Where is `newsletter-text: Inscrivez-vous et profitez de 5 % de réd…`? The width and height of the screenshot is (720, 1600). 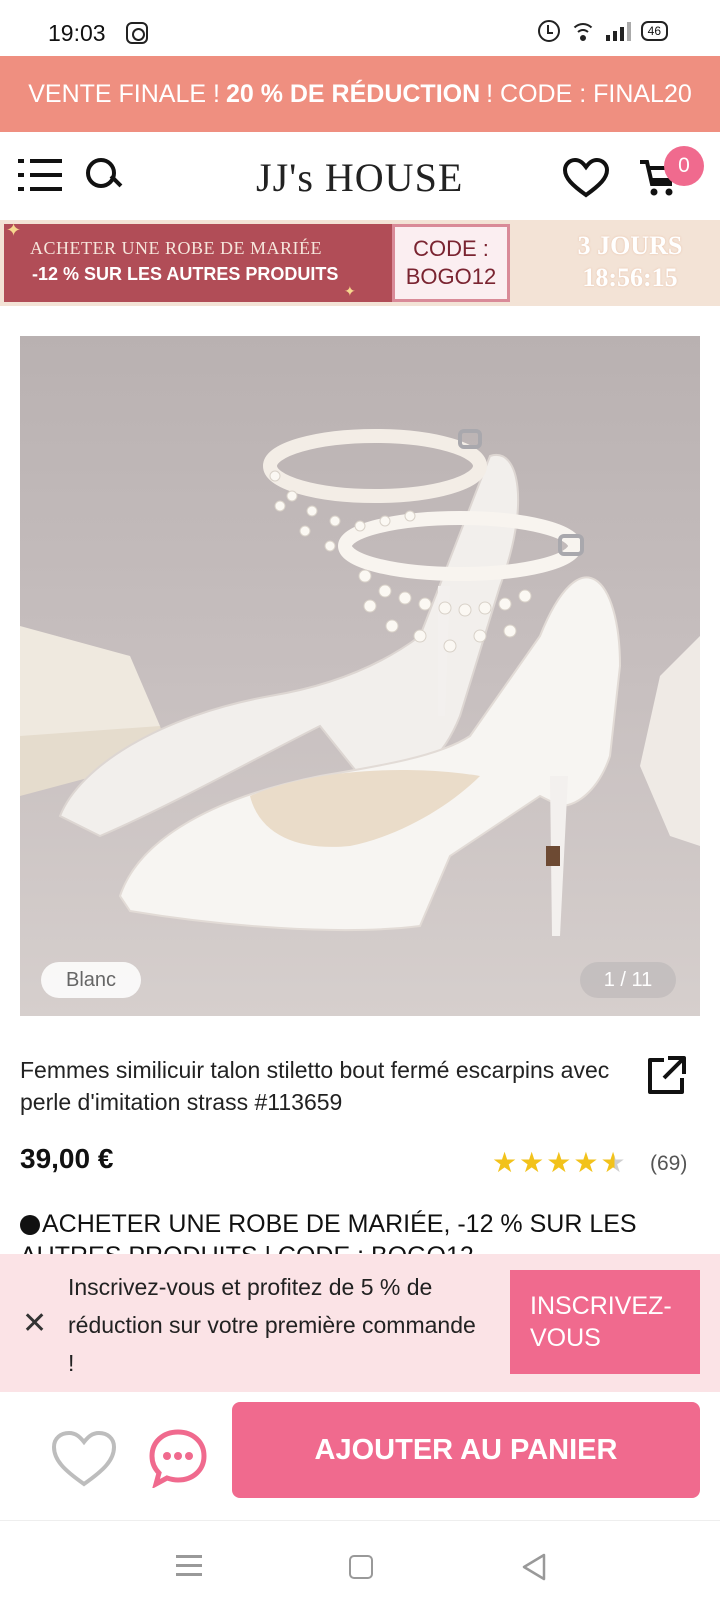 newsletter-text: Inscrivez-vous et profitez de 5 % de réd… is located at coordinates (272, 1325).